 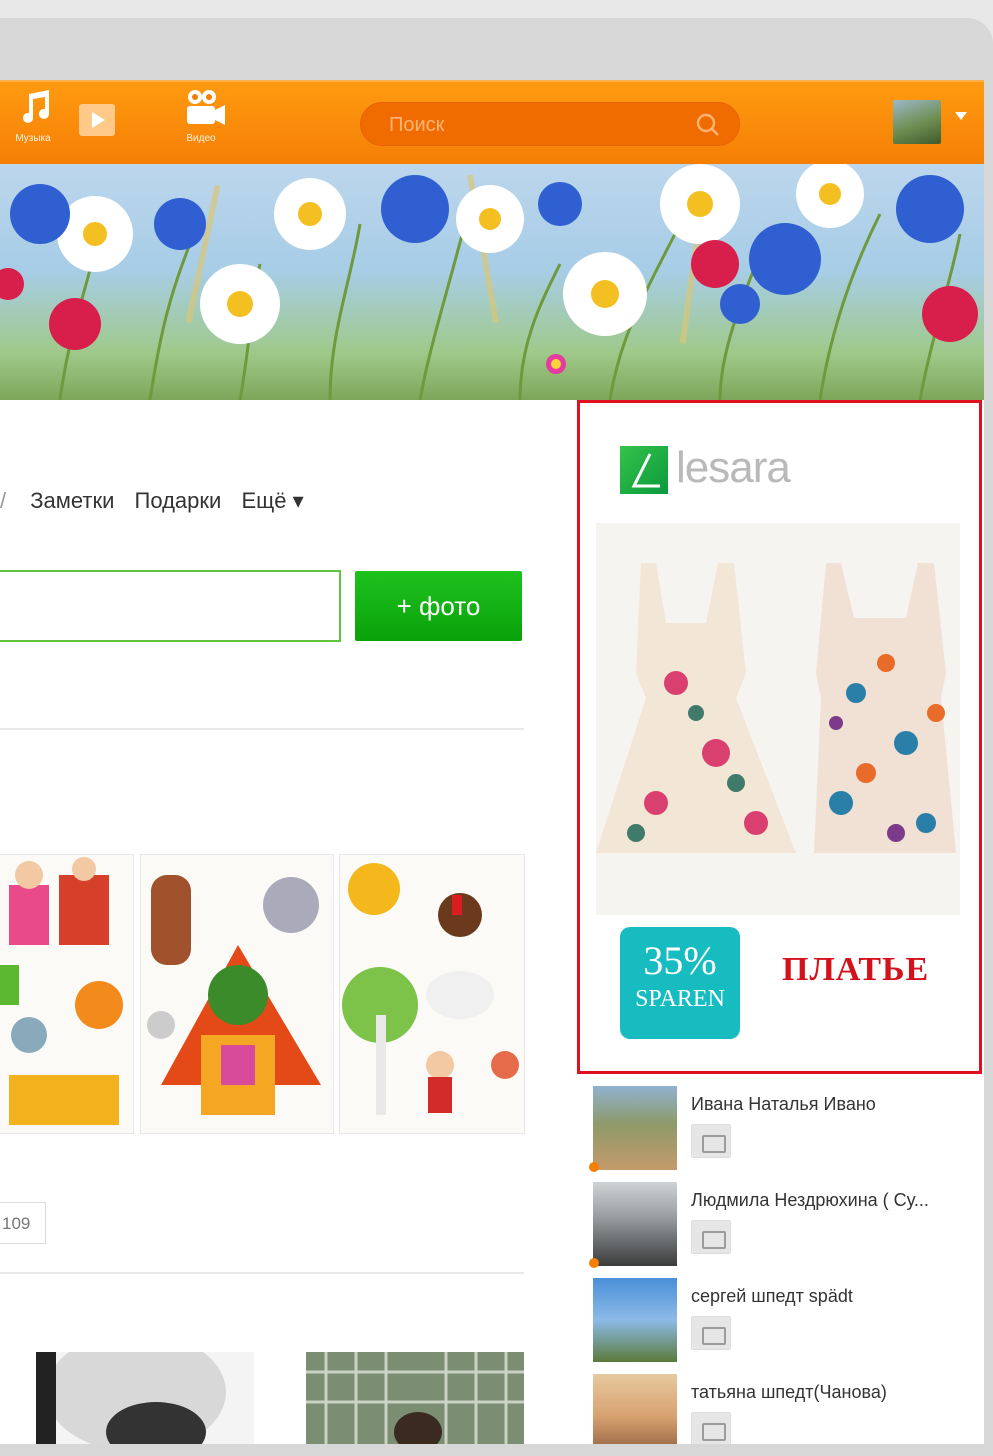 What do you see at coordinates (23, 1223) in the screenshot?
I see `photo-count: 109` at bounding box center [23, 1223].